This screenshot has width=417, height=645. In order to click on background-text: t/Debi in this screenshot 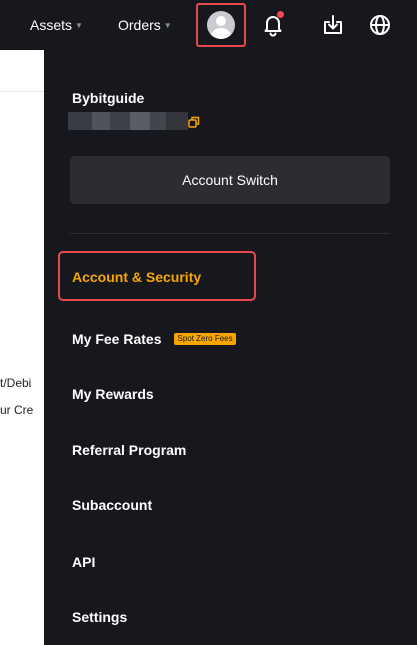, I will do `click(16, 383)`.